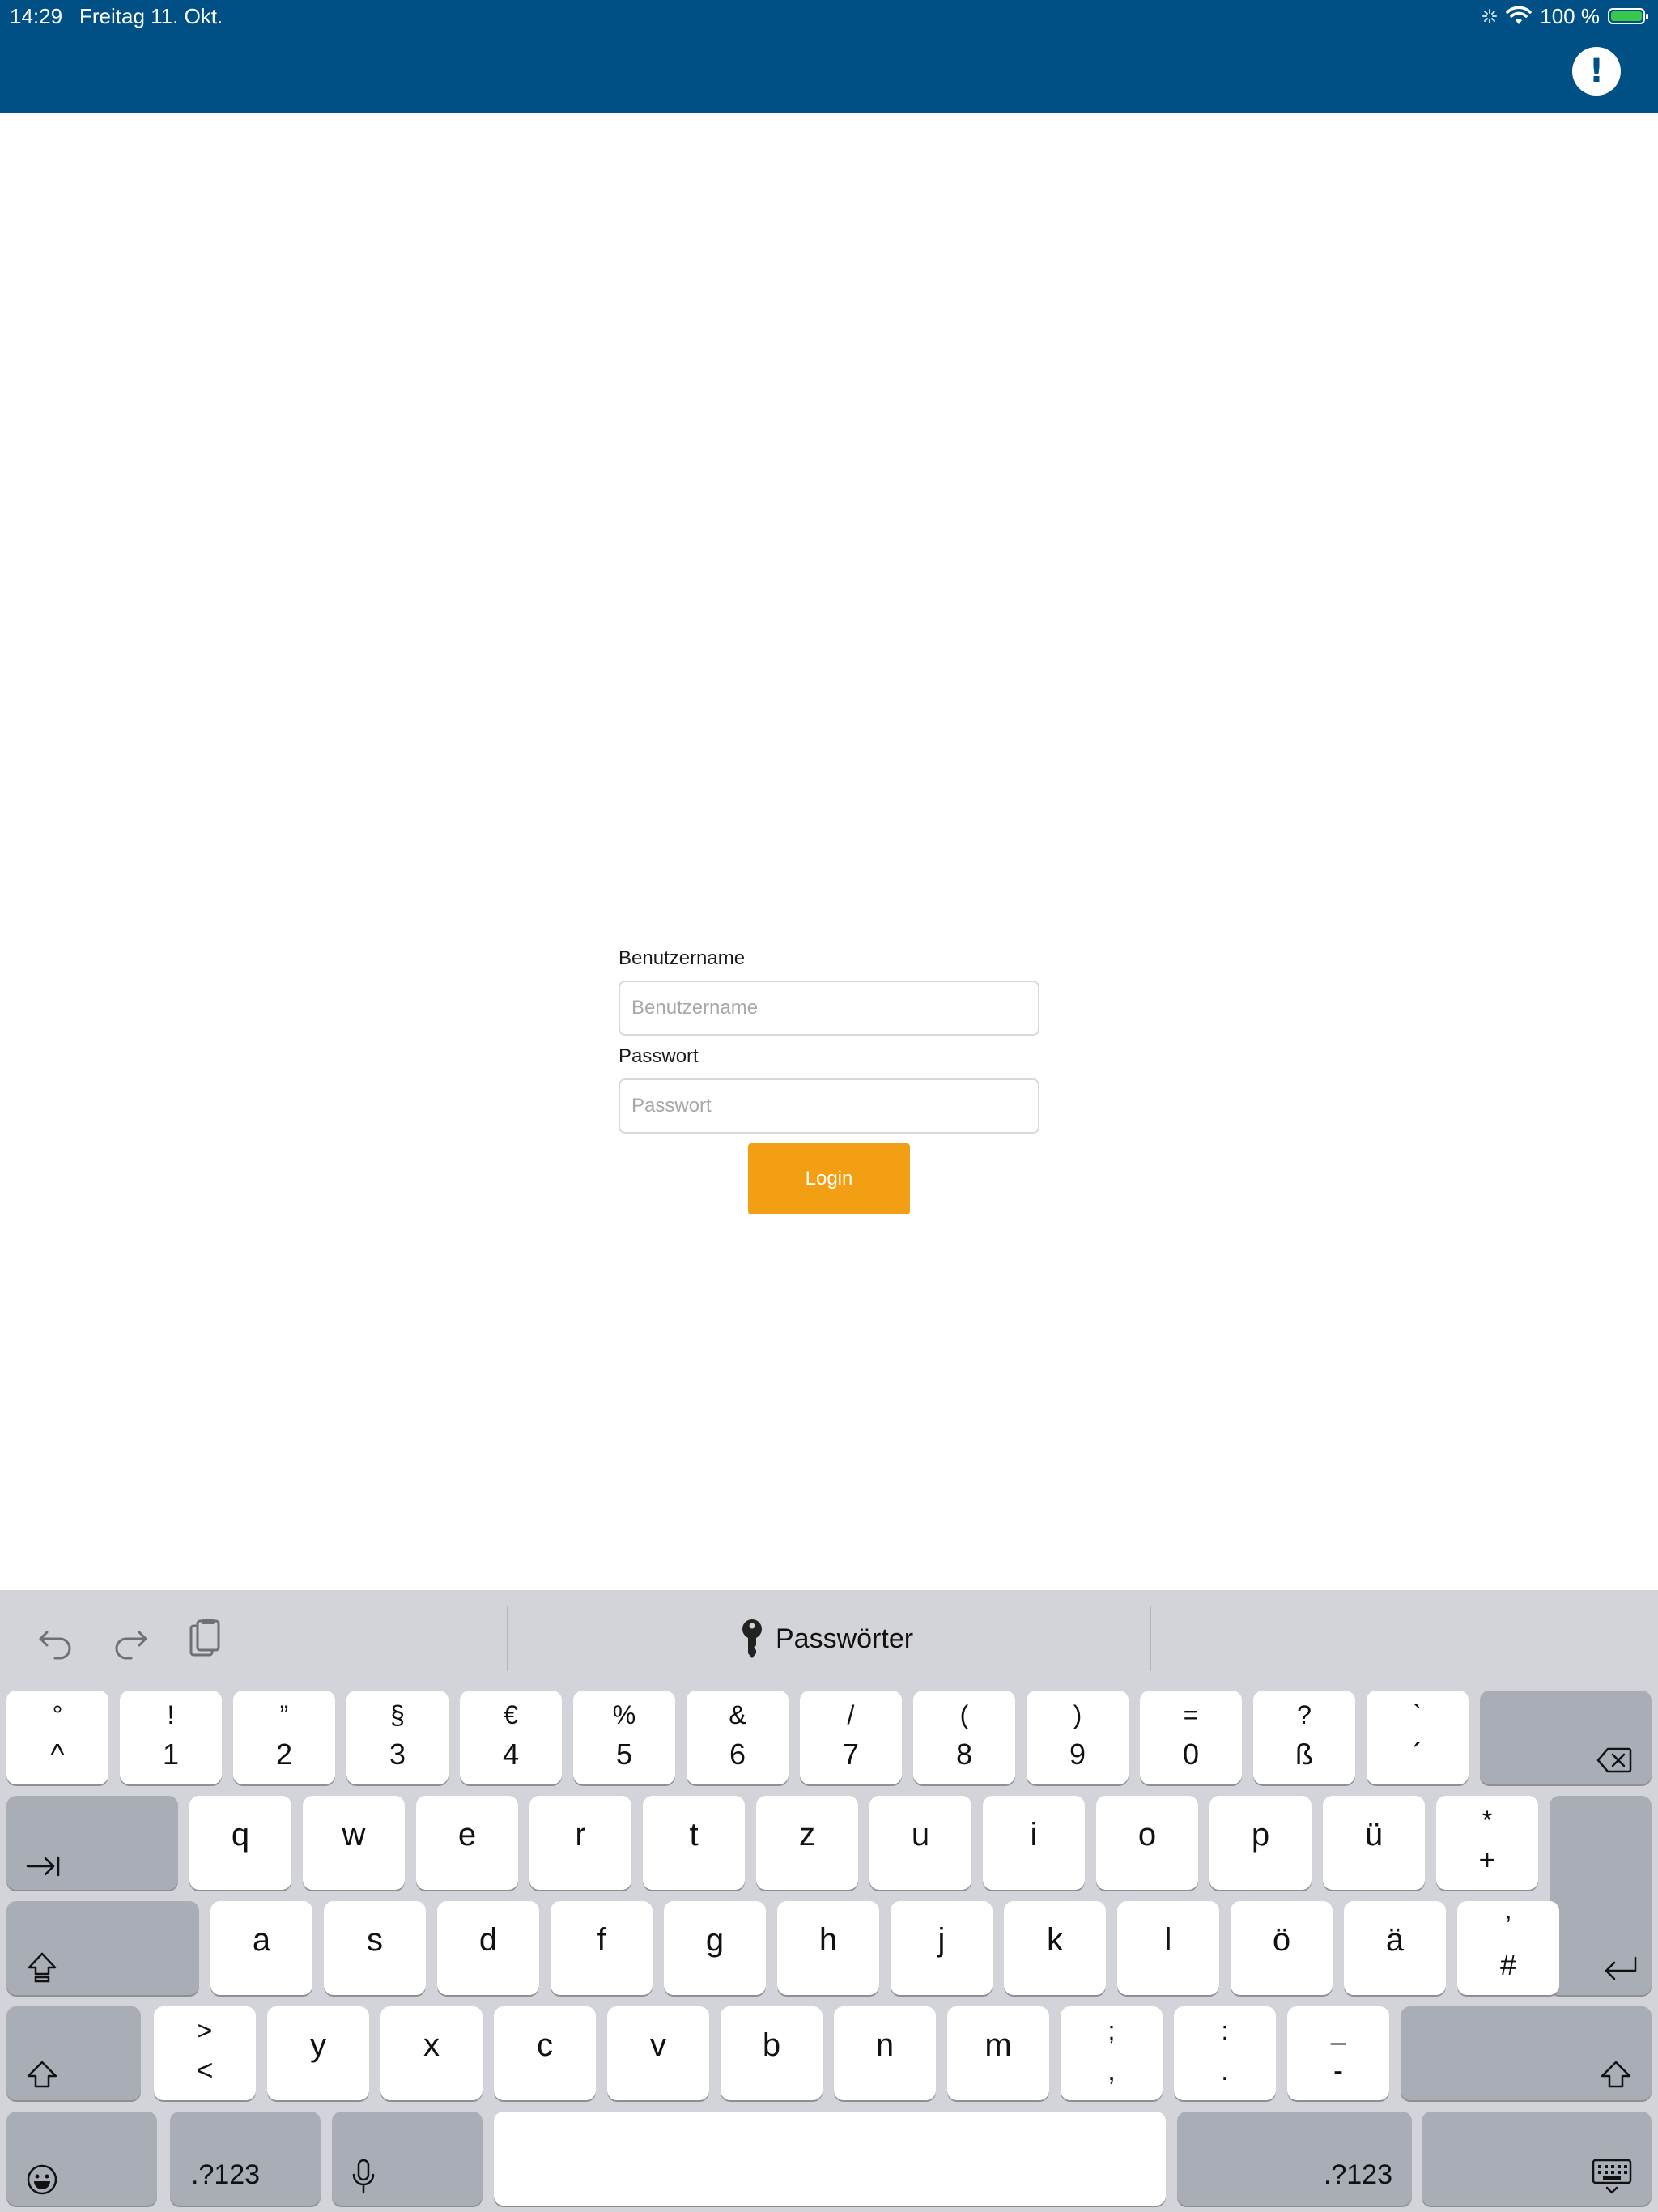  I want to click on key-number-4: €4, so click(511, 1738).